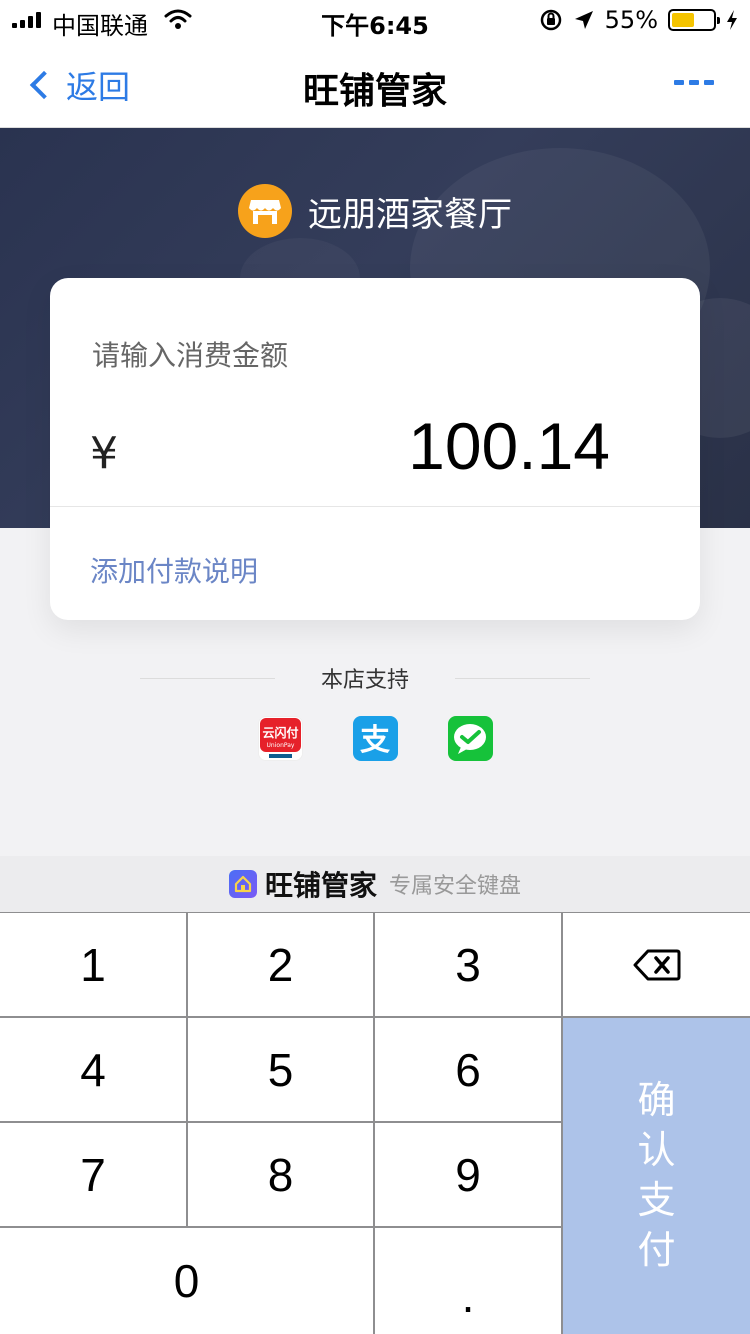  What do you see at coordinates (93, 1069) in the screenshot?
I see `key-4: 4` at bounding box center [93, 1069].